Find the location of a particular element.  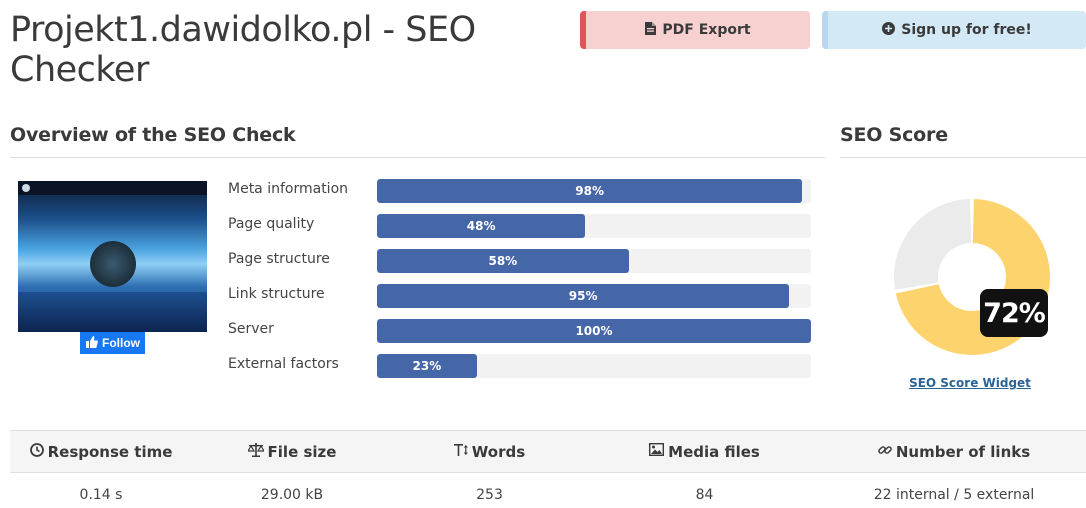

metric-progress-track: 48% is located at coordinates (594, 226).